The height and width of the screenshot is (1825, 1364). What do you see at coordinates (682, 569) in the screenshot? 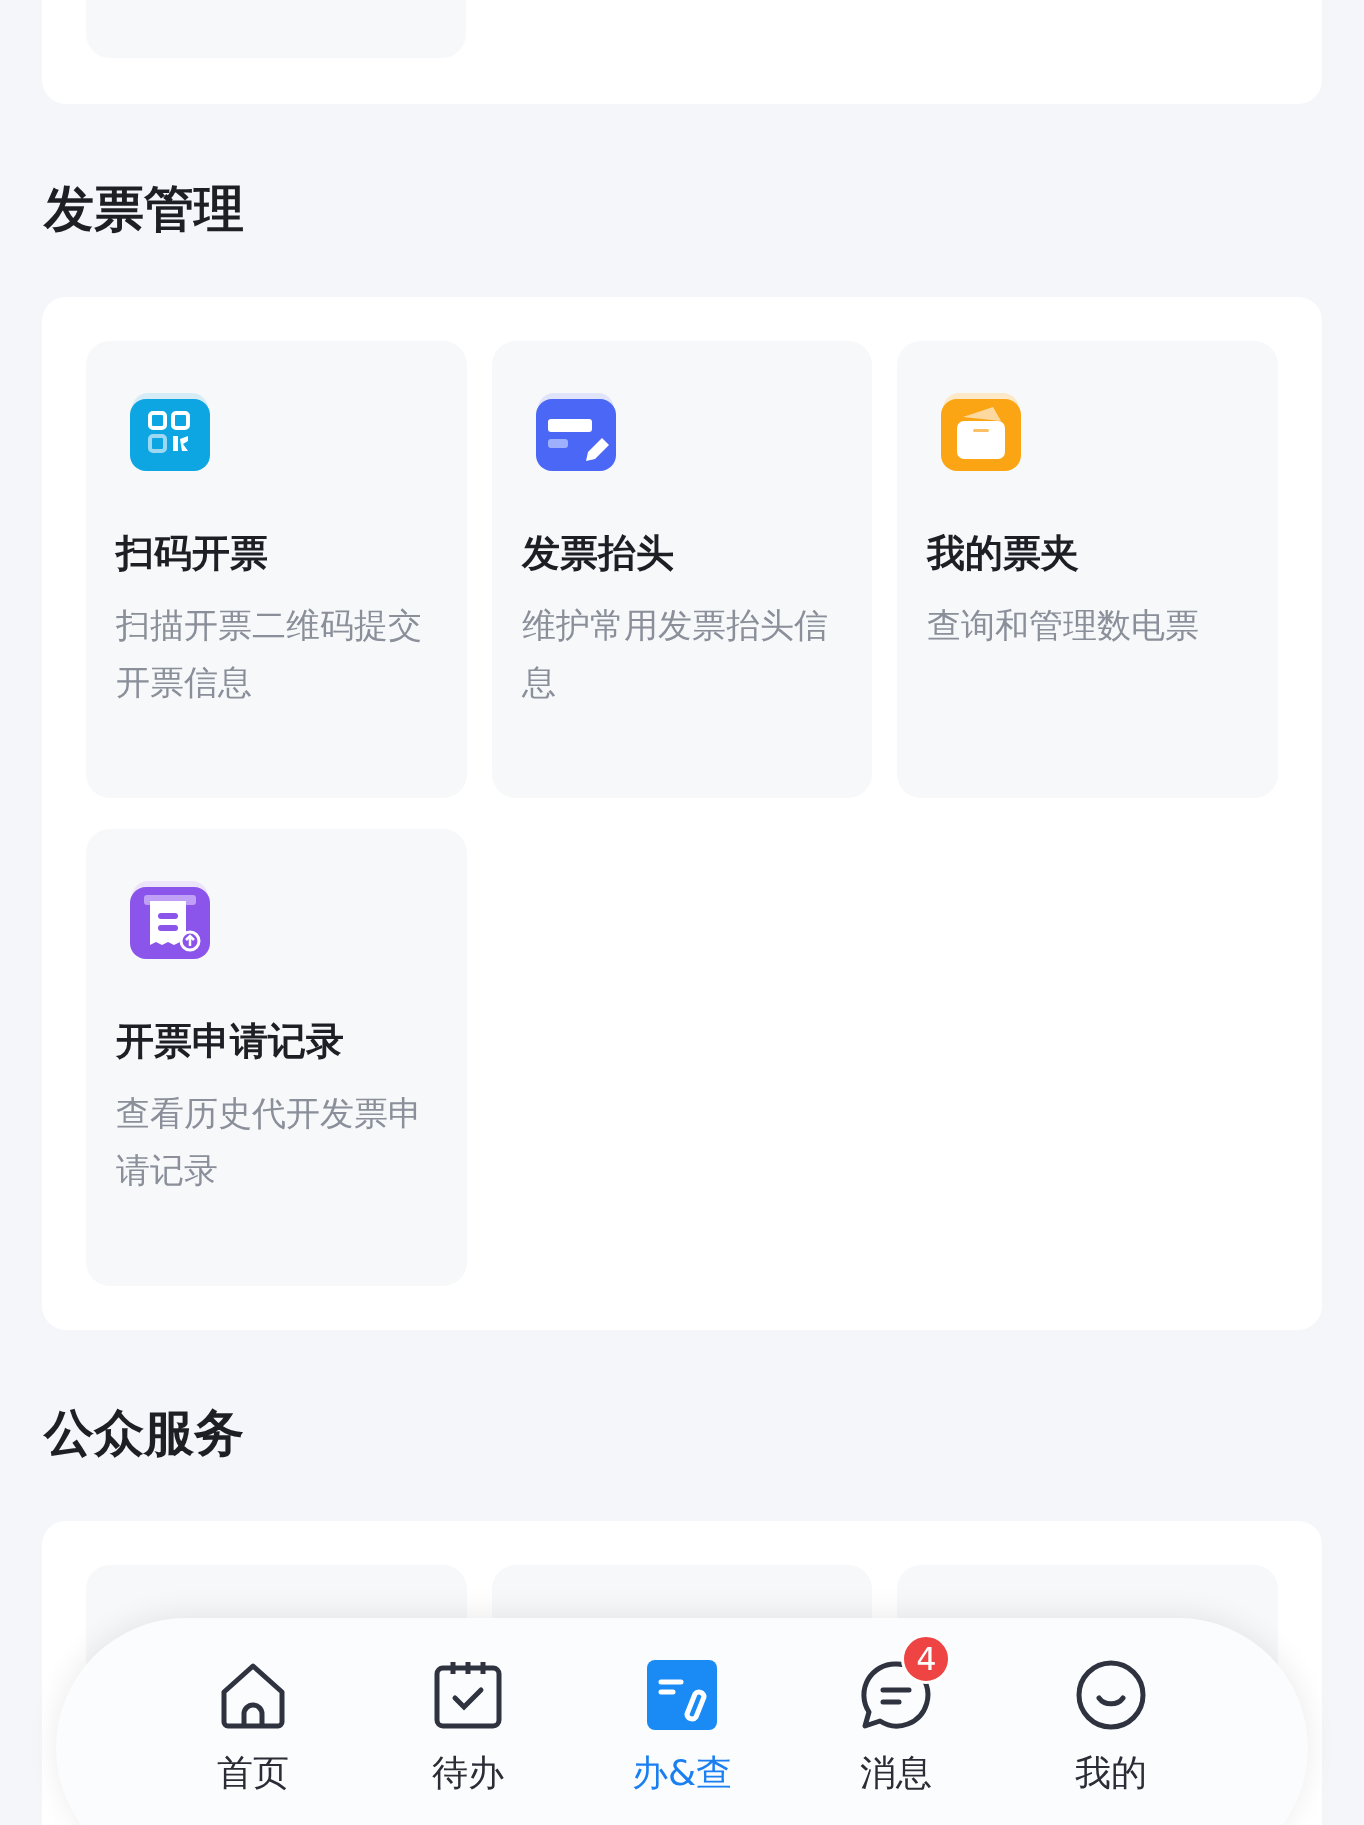
I see `service-tile: 发票抬头 维护常用发票抬头信息` at bounding box center [682, 569].